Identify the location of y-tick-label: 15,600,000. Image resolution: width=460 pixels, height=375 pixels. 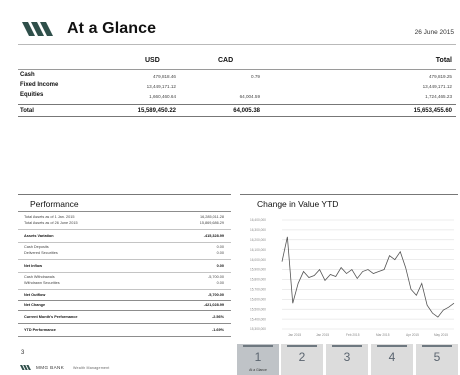
(258, 299).